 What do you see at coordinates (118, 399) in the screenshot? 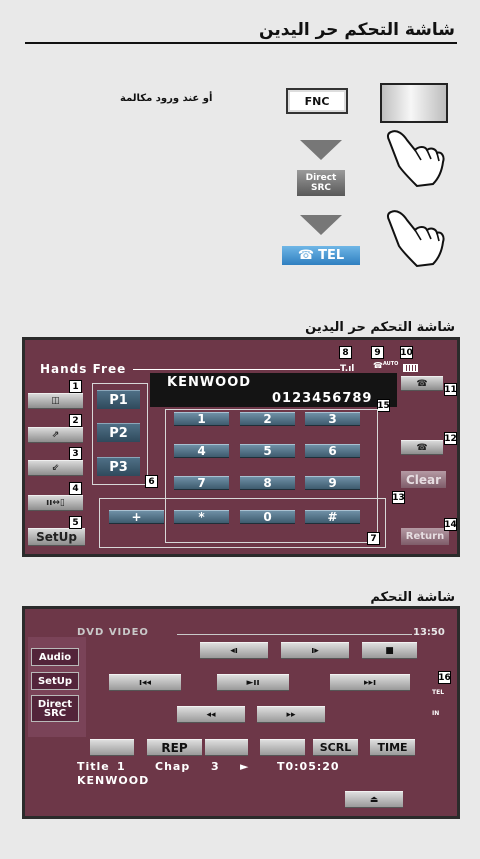
I see `preset-p1-button: P1` at bounding box center [118, 399].